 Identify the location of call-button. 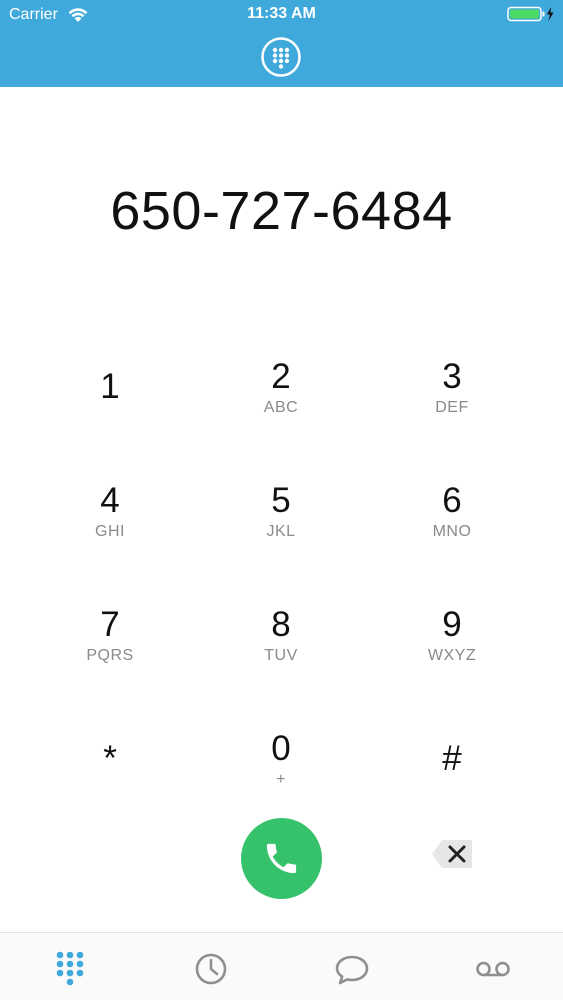
(281, 858).